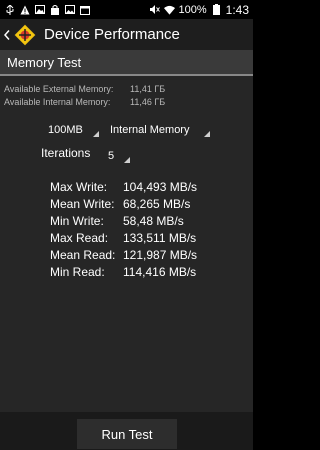 The width and height of the screenshot is (320, 450). Describe the element at coordinates (69, 9) in the screenshot. I see `photo-icon` at that location.